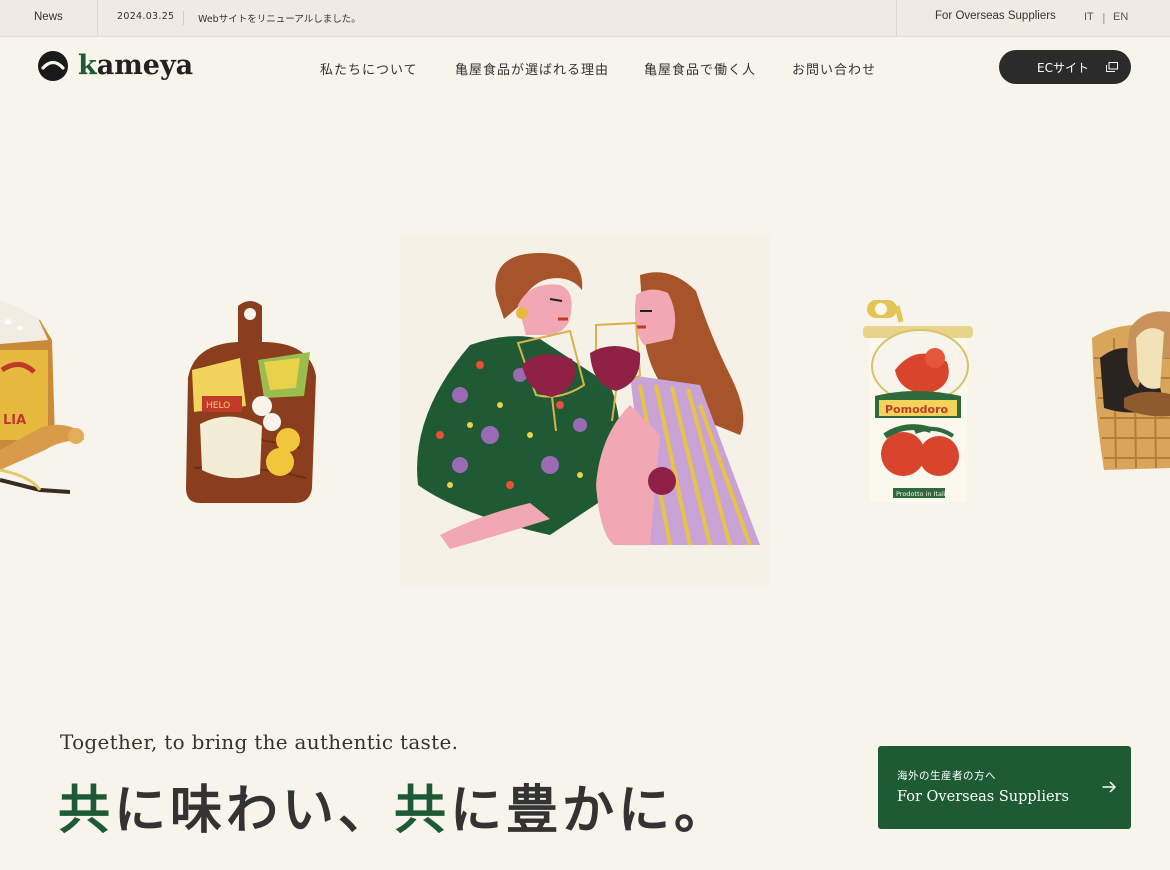  What do you see at coordinates (834, 68) in the screenshot?
I see `nav-contact: お問い合わせ` at bounding box center [834, 68].